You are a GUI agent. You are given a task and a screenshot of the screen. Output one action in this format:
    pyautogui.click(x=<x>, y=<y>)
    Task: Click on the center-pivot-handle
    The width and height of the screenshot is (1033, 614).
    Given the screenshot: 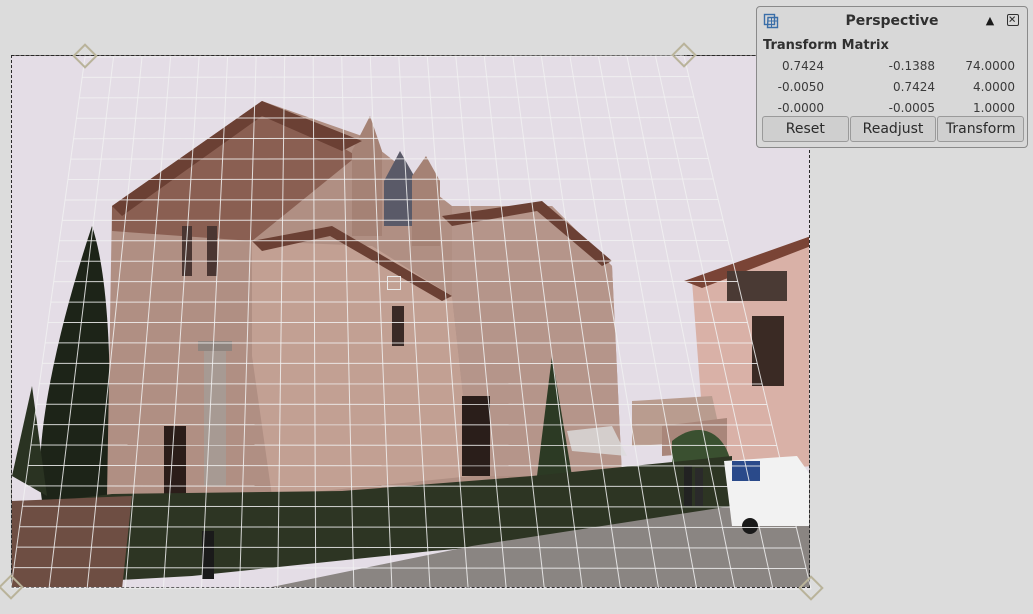 What is the action you would take?
    pyautogui.click(x=394, y=283)
    